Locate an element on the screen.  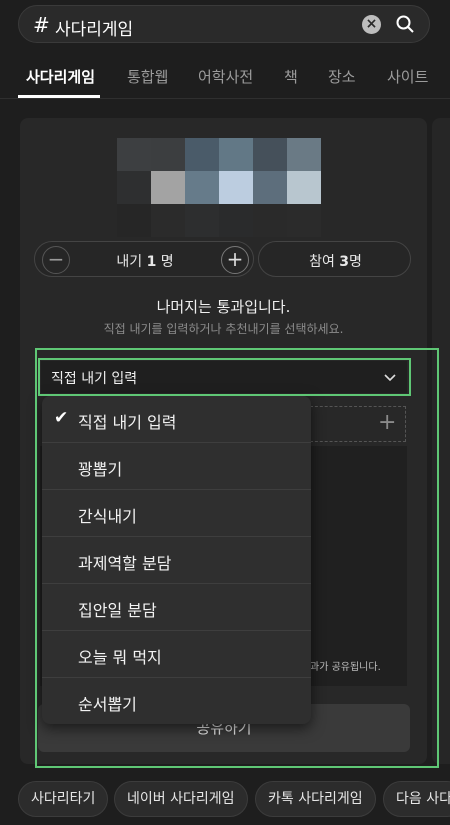
chip-kakao-ladder: 카톡 사다리게임 is located at coordinates (315, 799).